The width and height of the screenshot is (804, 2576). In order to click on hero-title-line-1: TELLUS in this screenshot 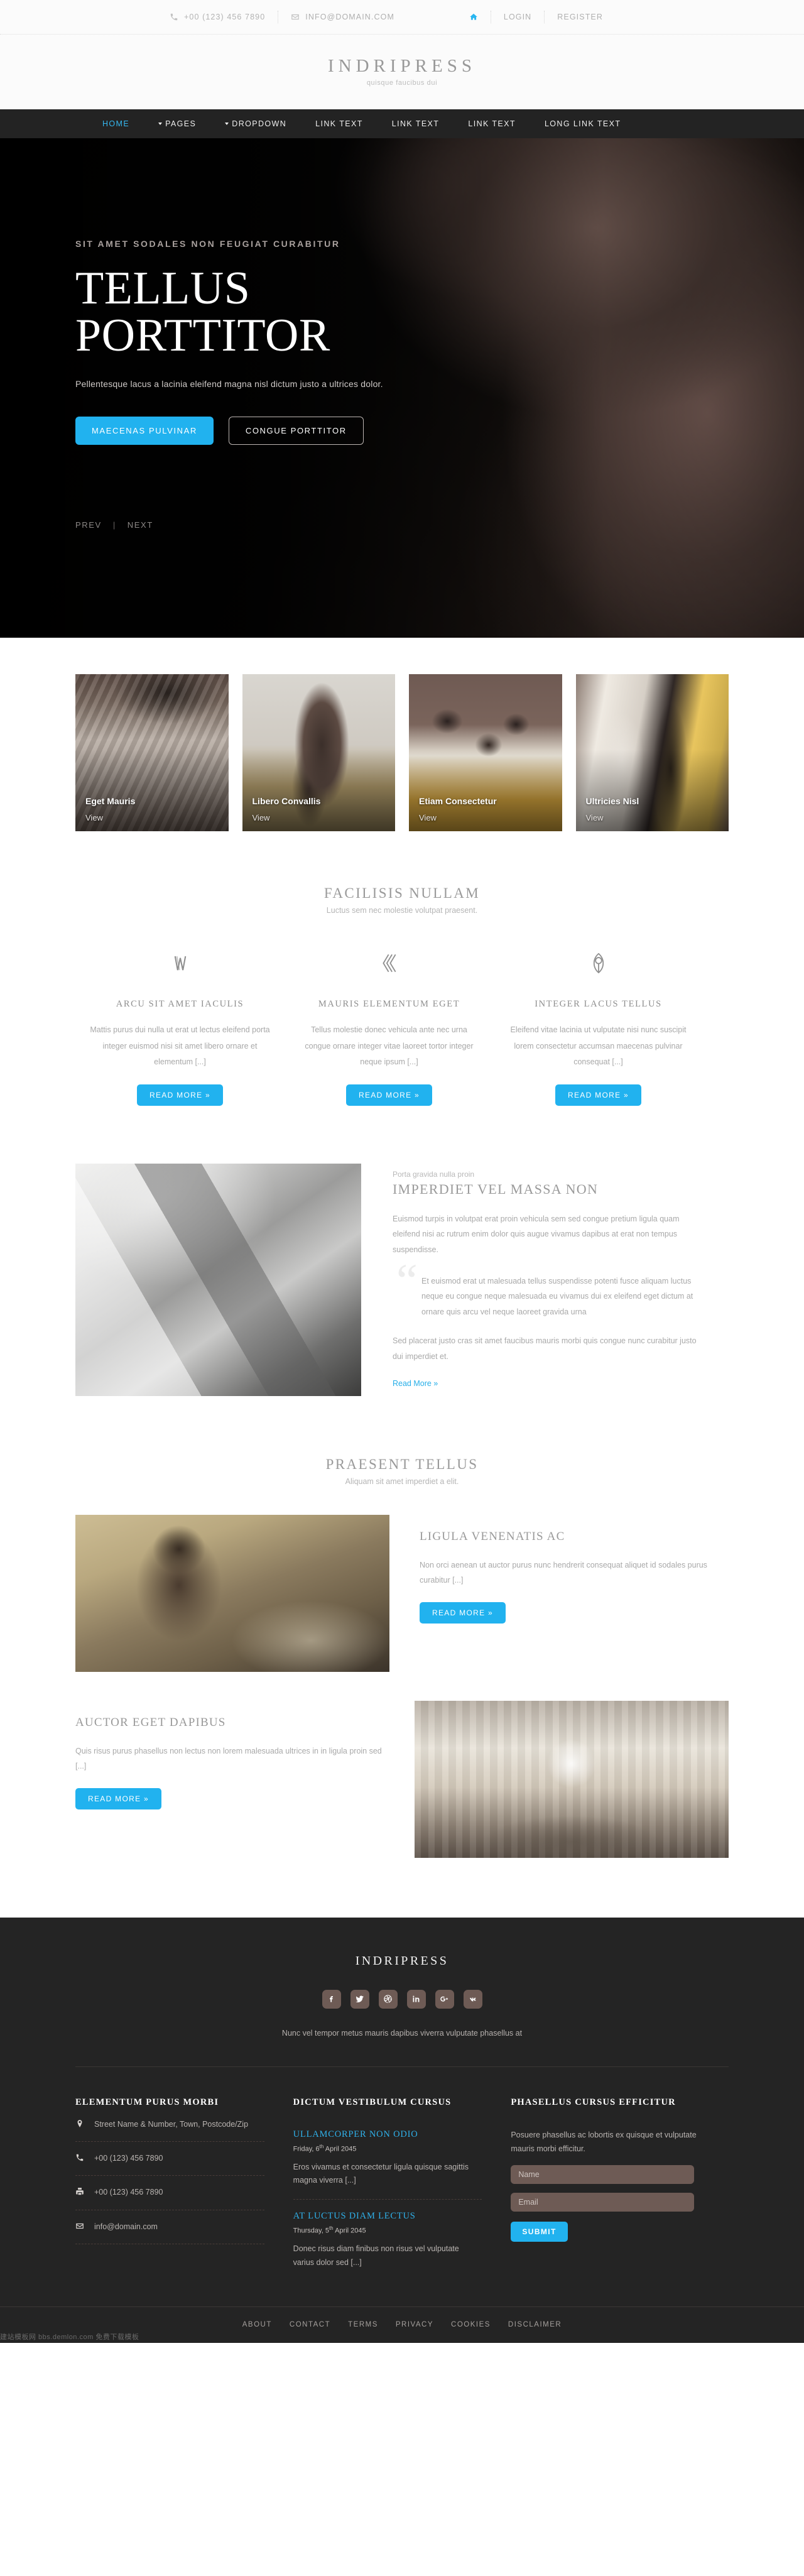, I will do `click(163, 288)`.